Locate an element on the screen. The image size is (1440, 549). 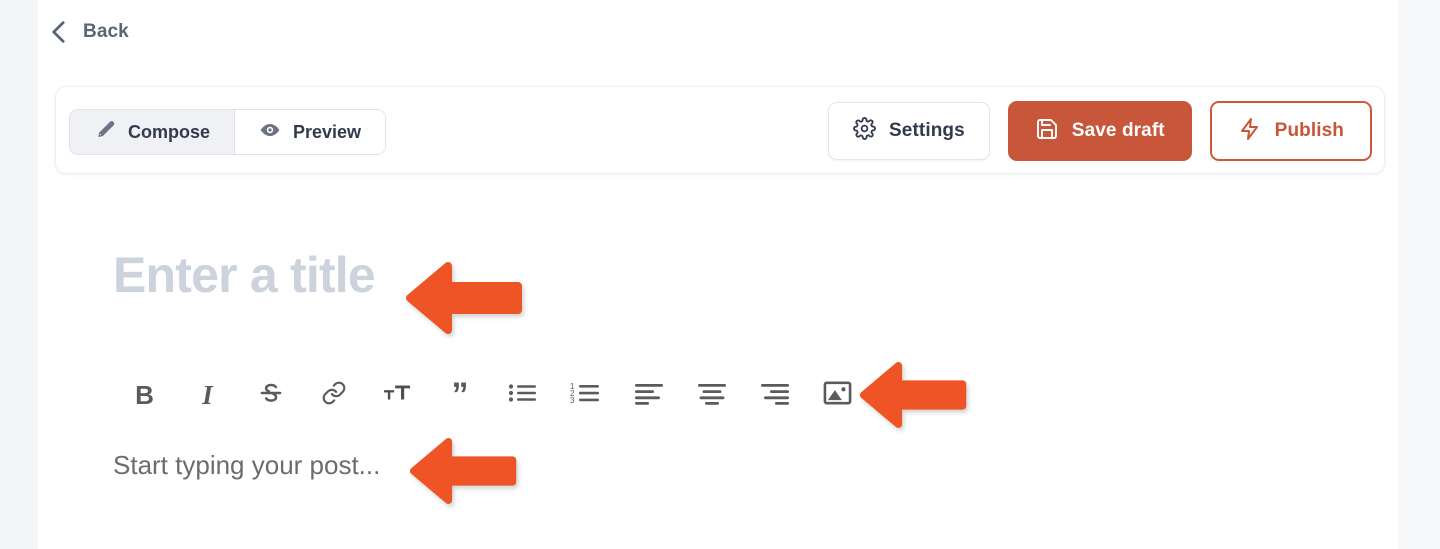
numbered-list-icon: 1 2 3 is located at coordinates (586, 395).